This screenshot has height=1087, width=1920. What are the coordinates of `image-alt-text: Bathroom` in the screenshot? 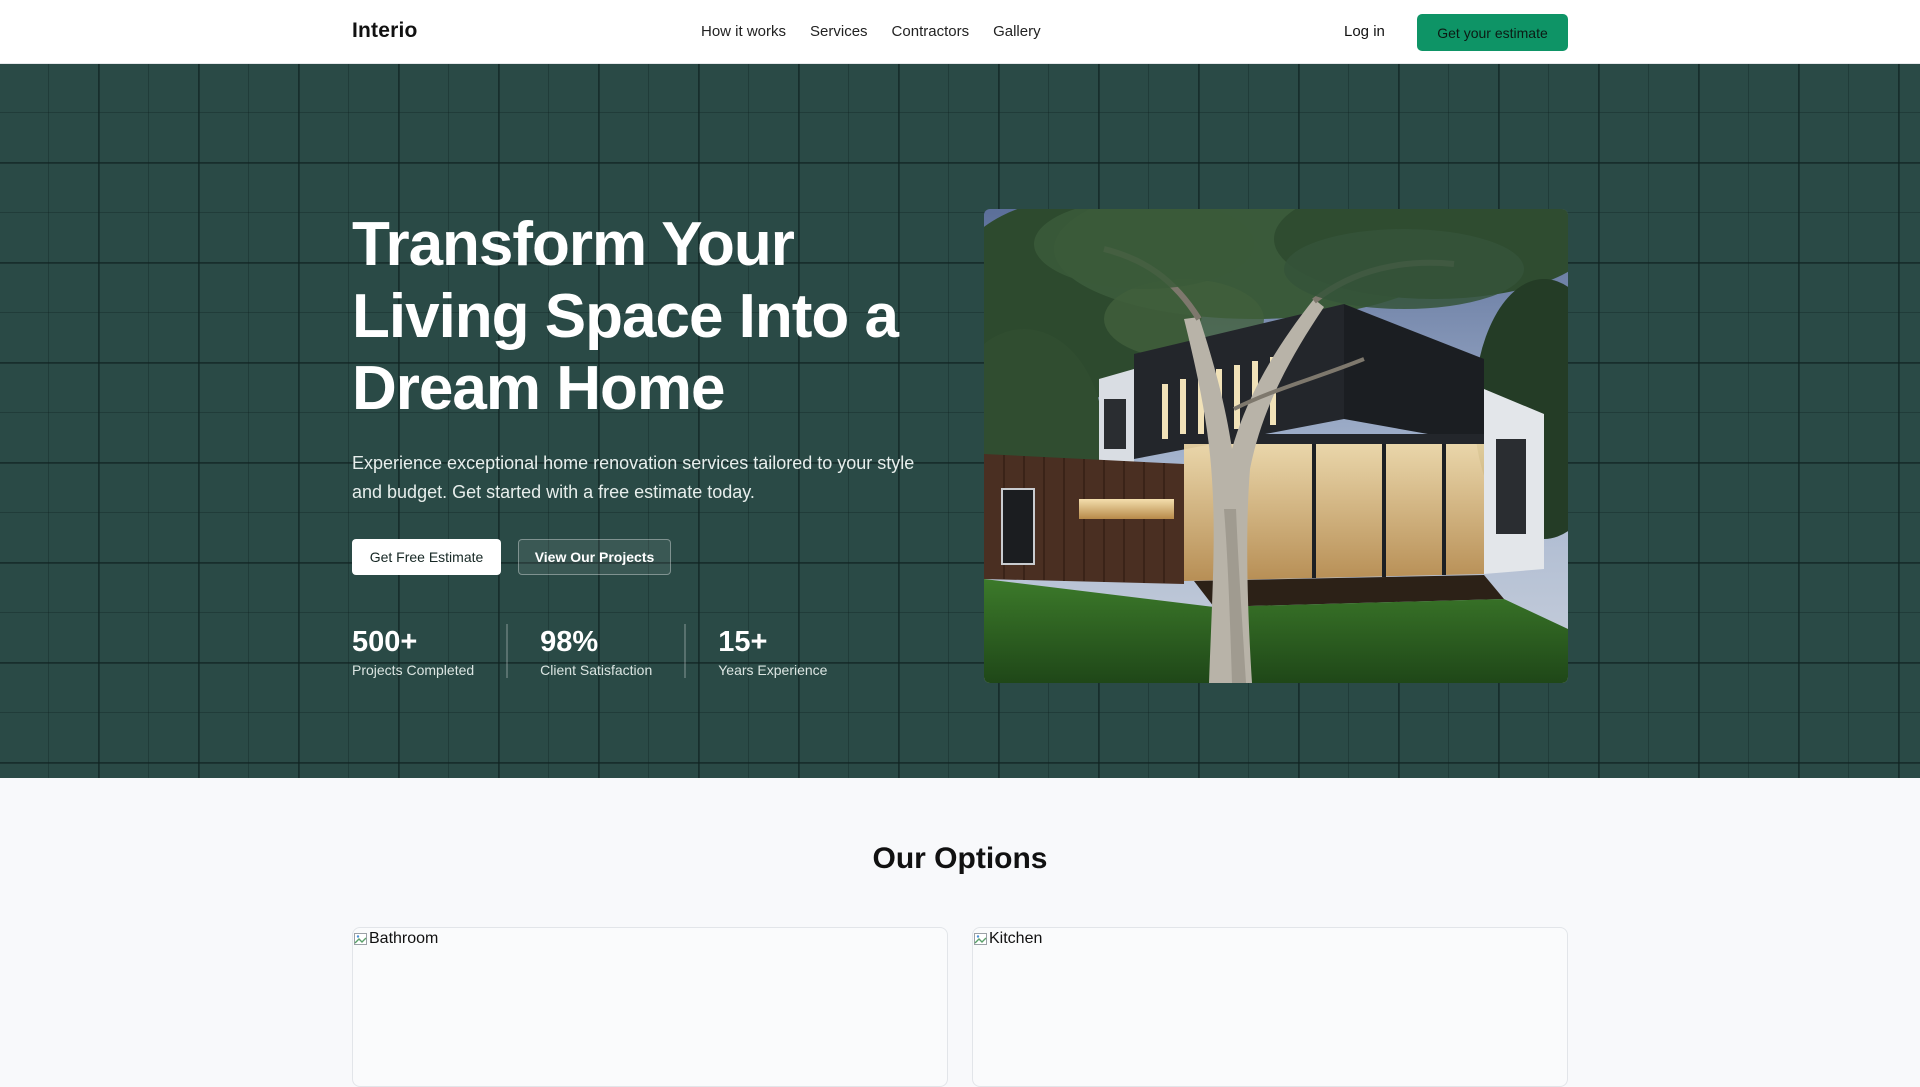 It's located at (404, 938).